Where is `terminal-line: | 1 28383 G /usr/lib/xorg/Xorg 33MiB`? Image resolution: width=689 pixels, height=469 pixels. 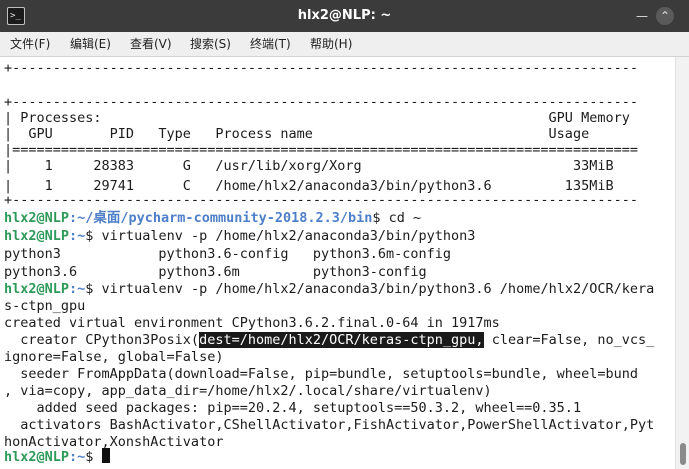 terminal-line: | 1 28383 G /usr/lib/xorg/Xorg 33MiB is located at coordinates (309, 166).